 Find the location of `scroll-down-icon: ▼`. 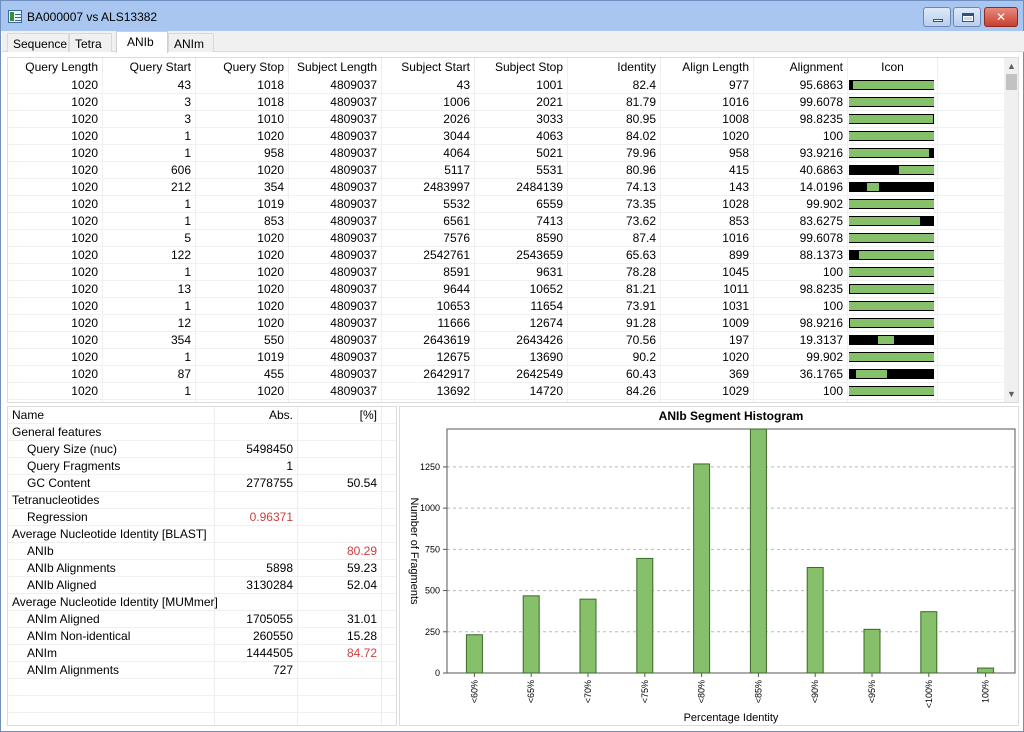

scroll-down-icon: ▼ is located at coordinates (1011, 394).